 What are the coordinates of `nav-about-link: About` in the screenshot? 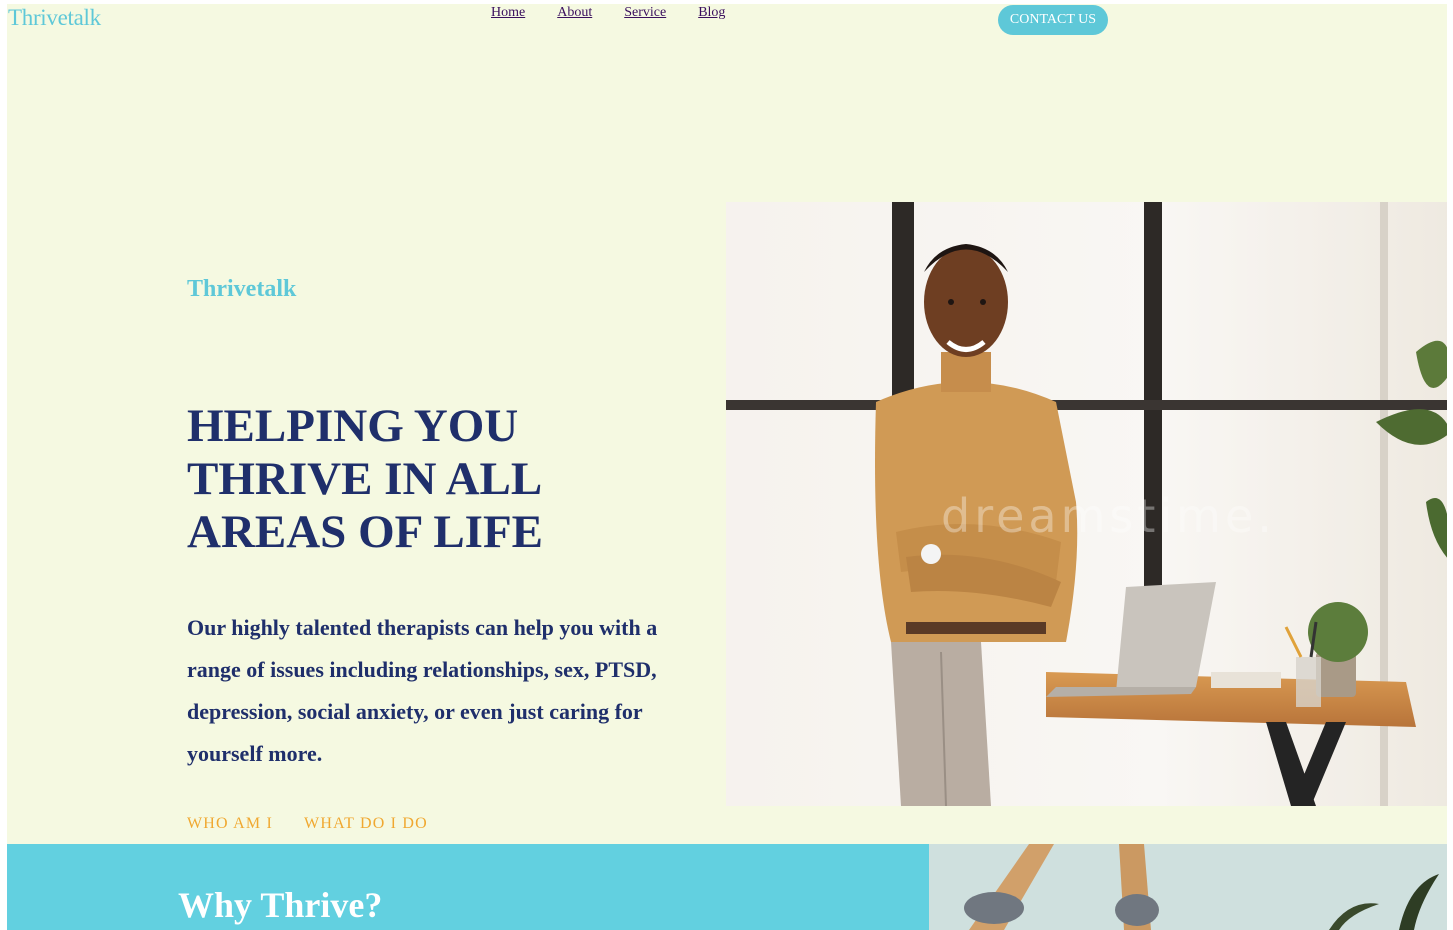 It's located at (574, 13).